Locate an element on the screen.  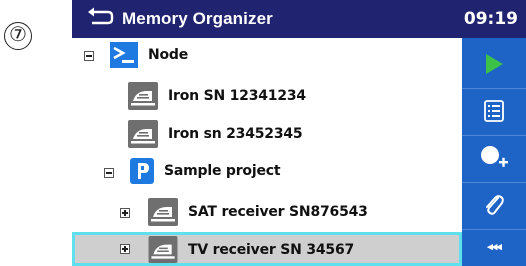
step-marker: ⑦ is located at coordinates (18, 36).